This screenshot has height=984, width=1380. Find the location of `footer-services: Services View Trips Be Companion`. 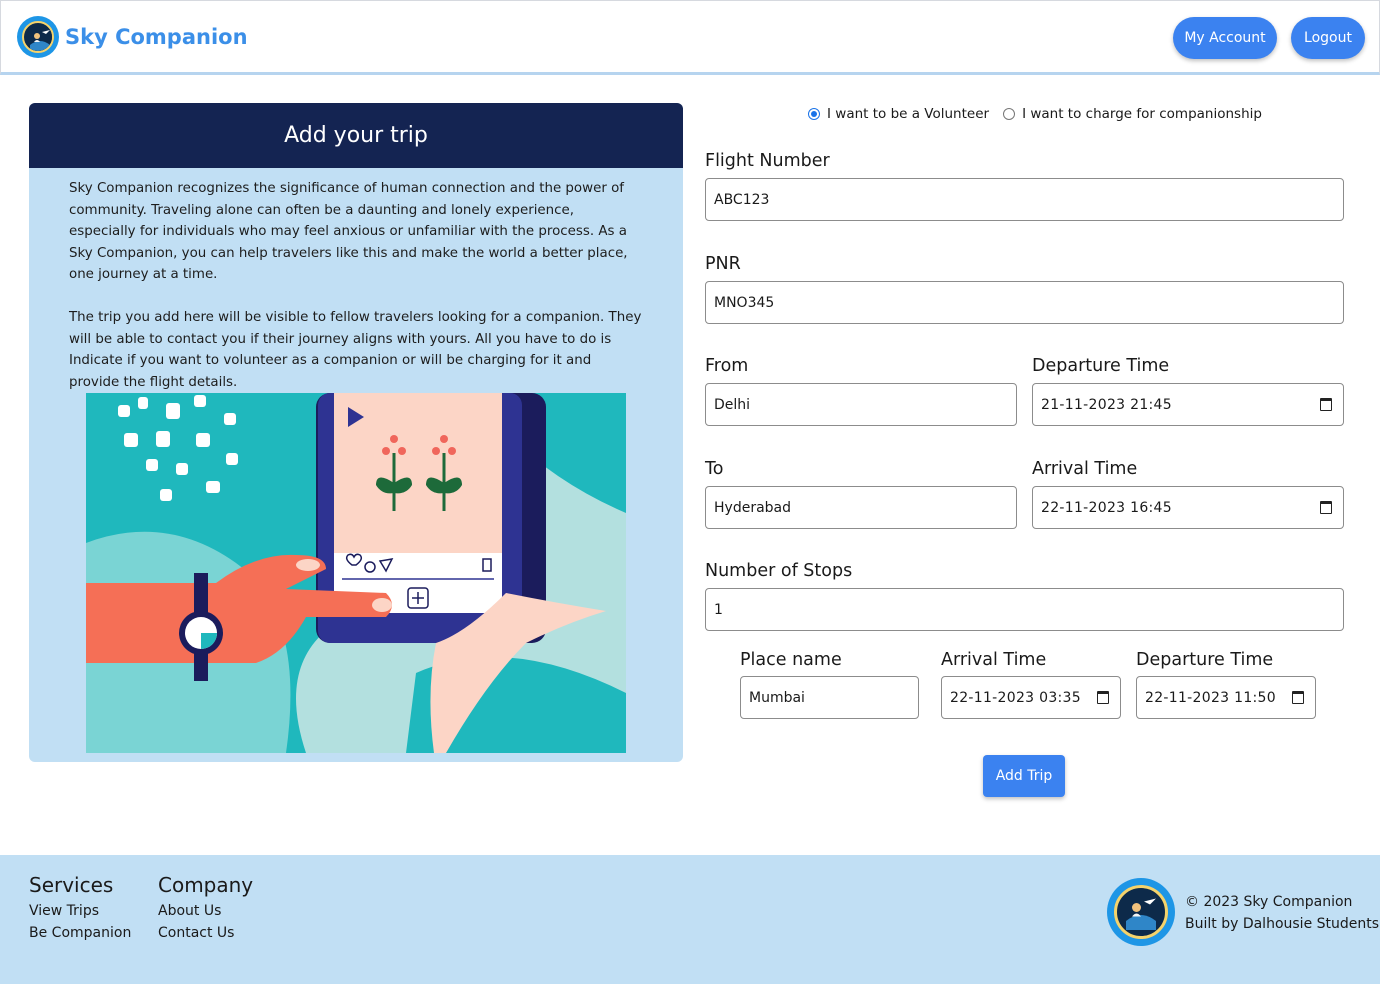

footer-services: Services View Trips Be Companion is located at coordinates (80, 908).